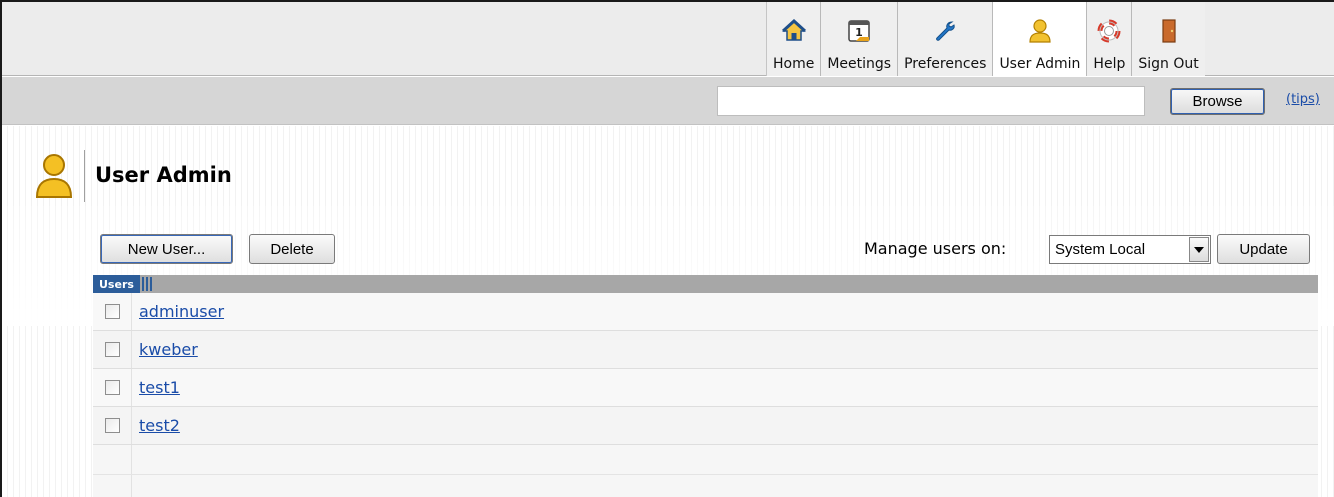 The width and height of the screenshot is (1334, 497). Describe the element at coordinates (1109, 31) in the screenshot. I see `lifebuoy-icon` at that location.